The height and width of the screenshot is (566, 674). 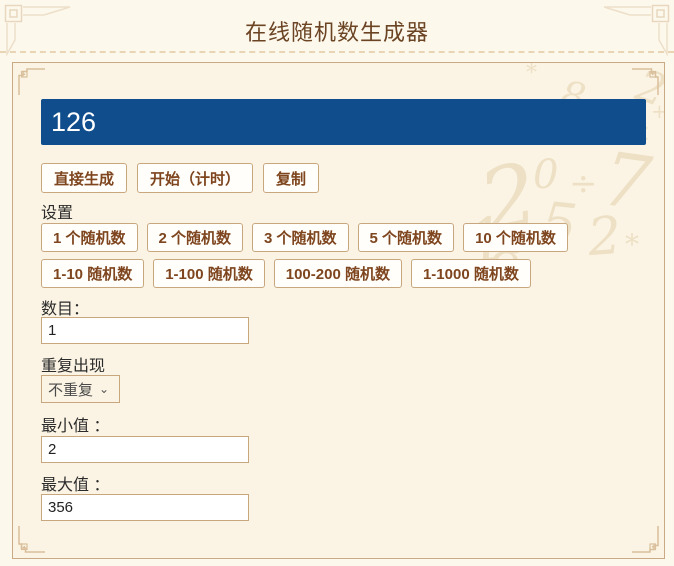 I want to click on count-preset-buttons: 1 个随机数 2 个随机数 3 个随机数 5 个随机数 10 个随机数, so click(x=304, y=237).